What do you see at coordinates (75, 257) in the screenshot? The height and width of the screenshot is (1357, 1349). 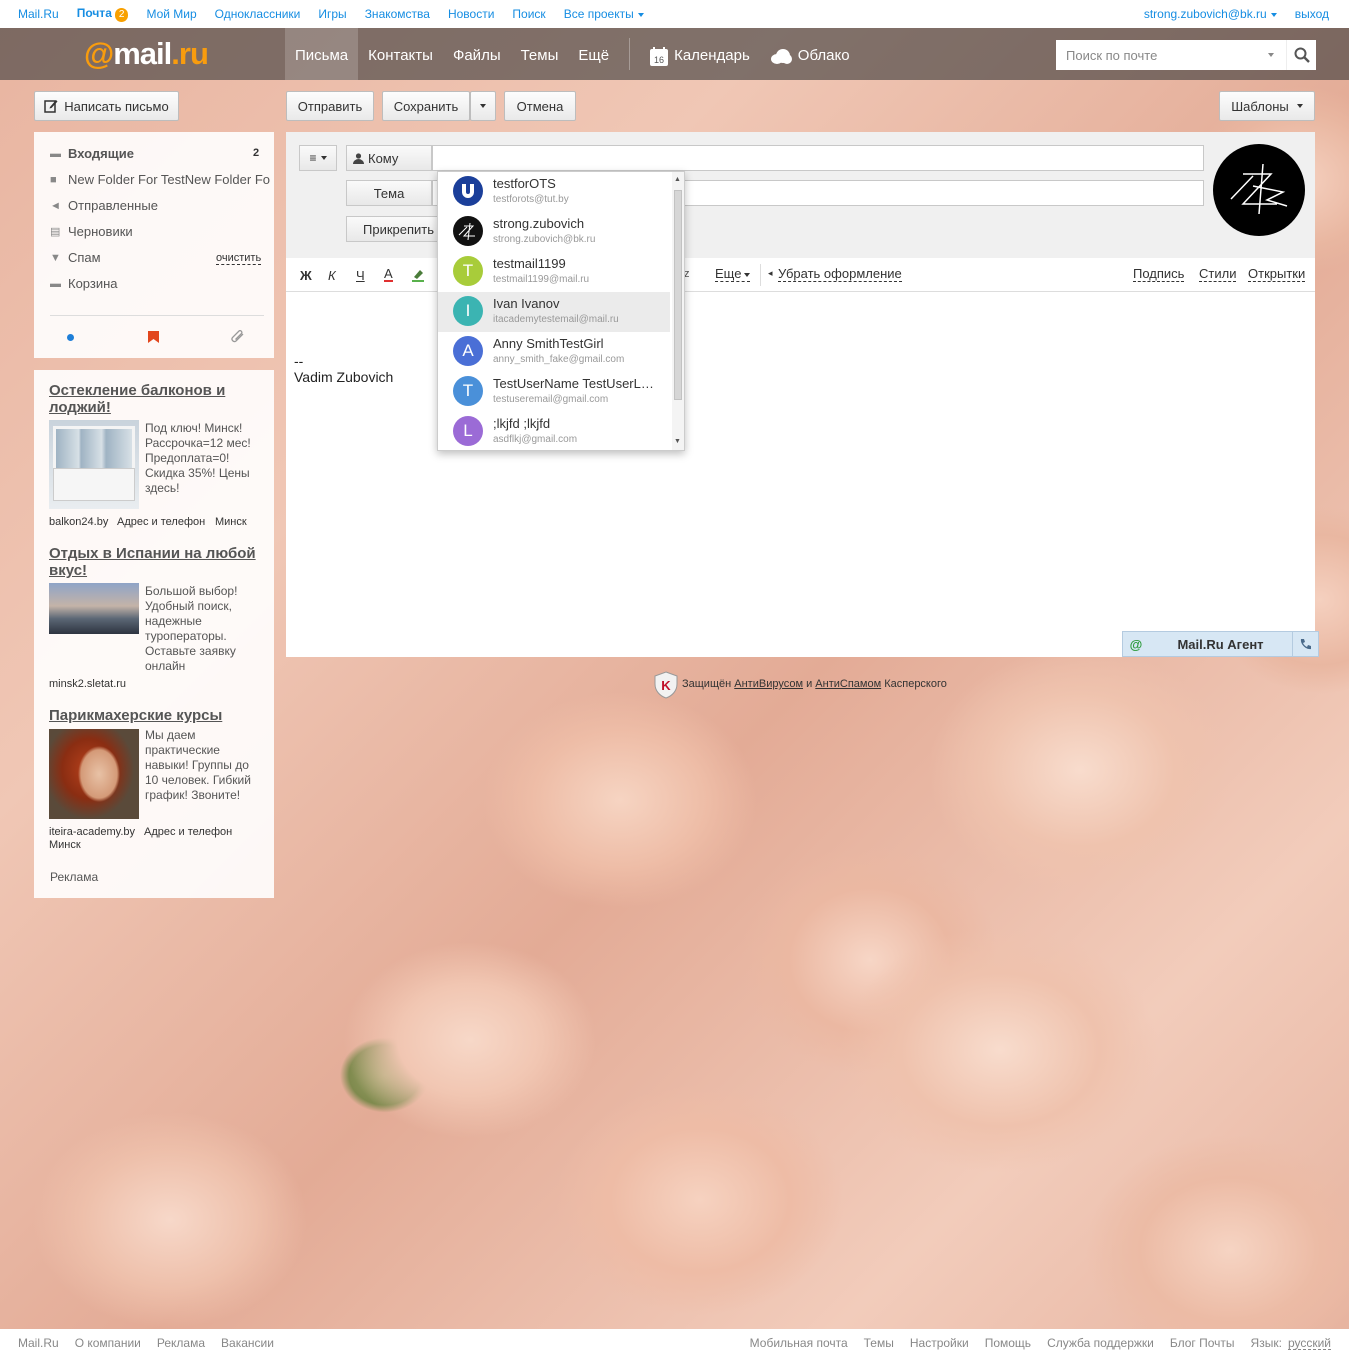 I see `folder-spam: ▼ Спам` at bounding box center [75, 257].